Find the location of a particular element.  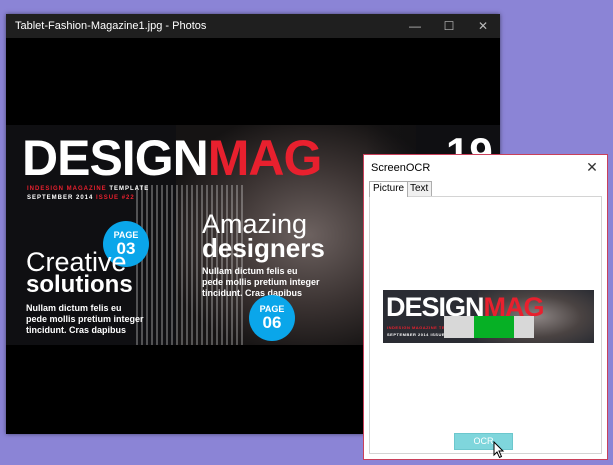

ocr-window-title: ScreenOCR is located at coordinates (401, 168).